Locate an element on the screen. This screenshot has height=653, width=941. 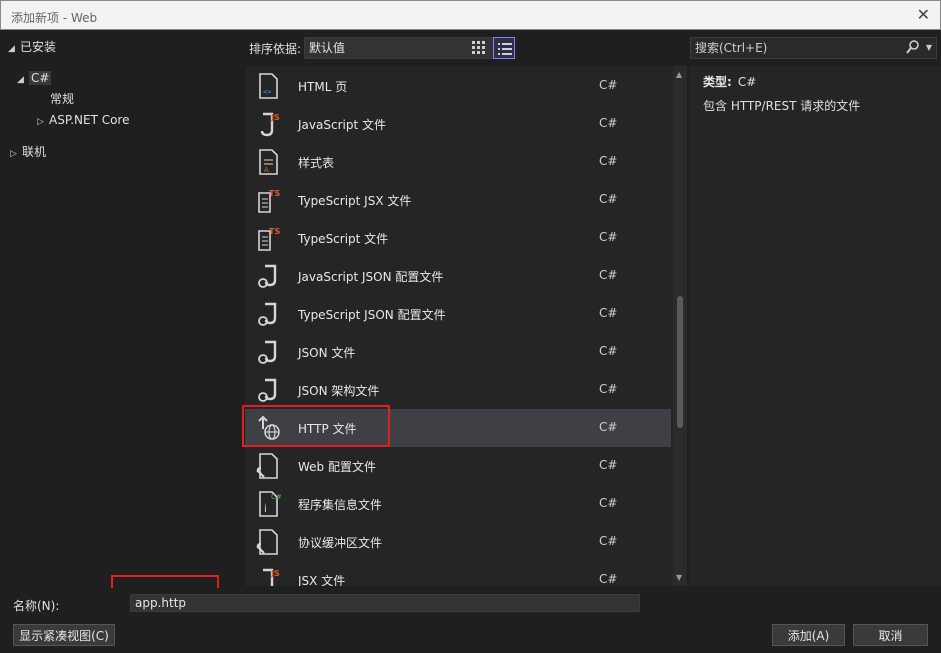
template-name: JSX 文件 is located at coordinates (322, 580).